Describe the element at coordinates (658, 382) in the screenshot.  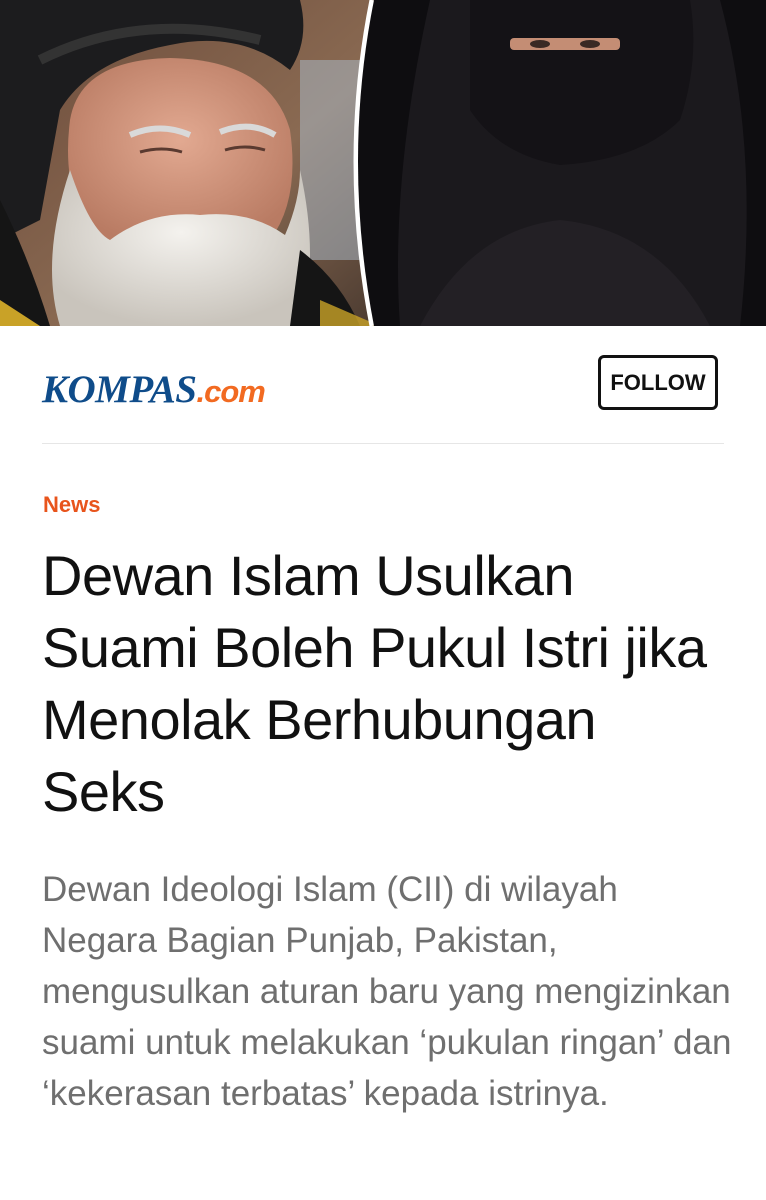
I see `follow-button: FOLLOW` at that location.